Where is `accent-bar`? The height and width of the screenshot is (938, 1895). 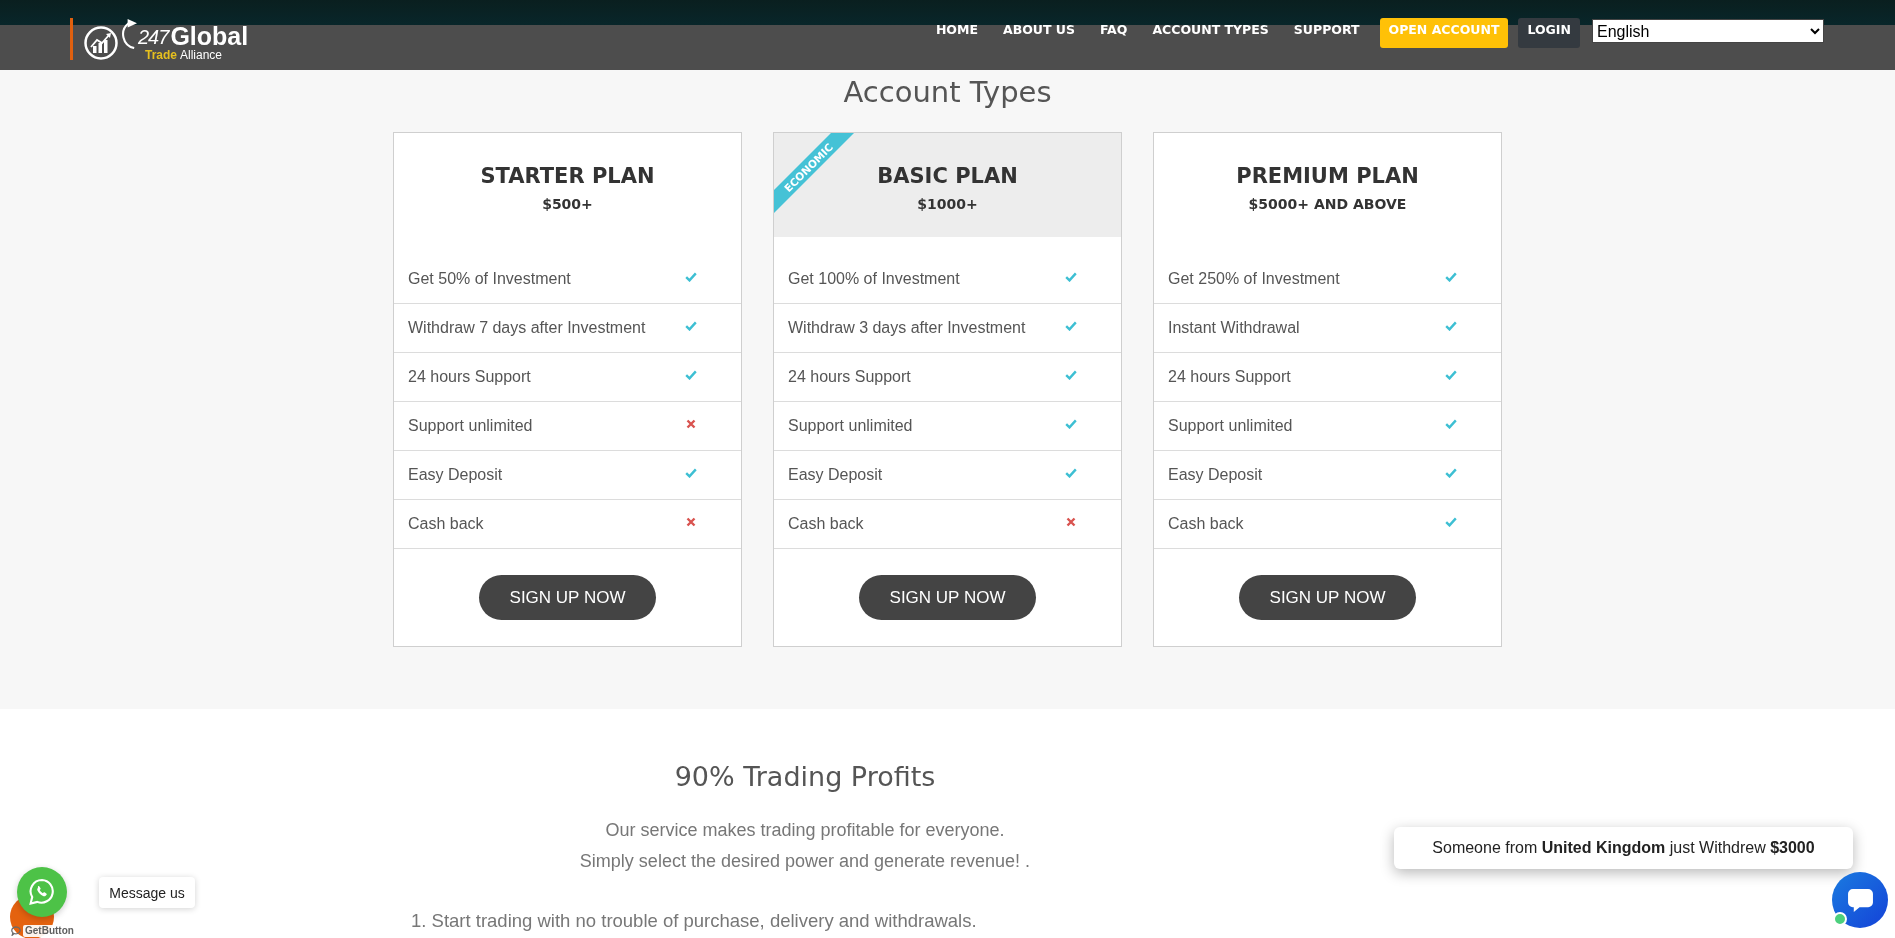 accent-bar is located at coordinates (71, 39).